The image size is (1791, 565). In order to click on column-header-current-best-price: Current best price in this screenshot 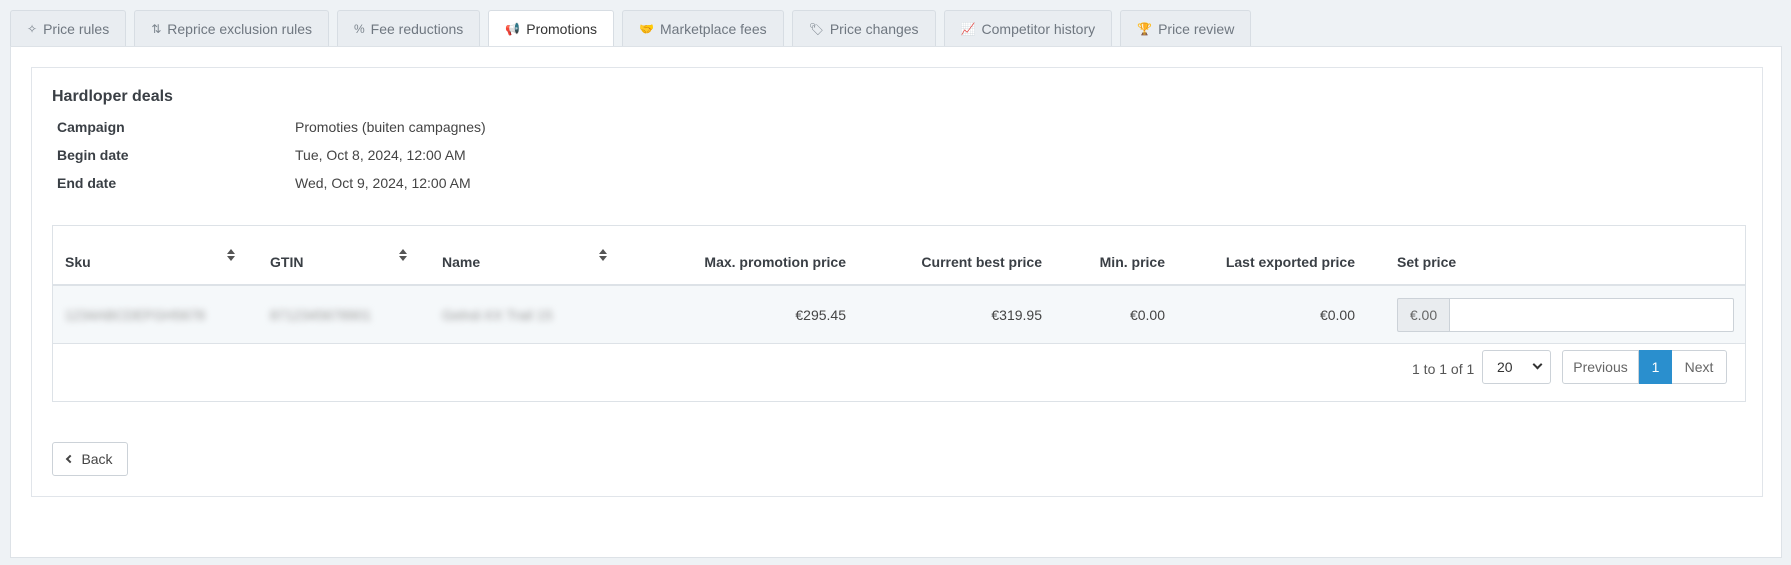, I will do `click(981, 262)`.